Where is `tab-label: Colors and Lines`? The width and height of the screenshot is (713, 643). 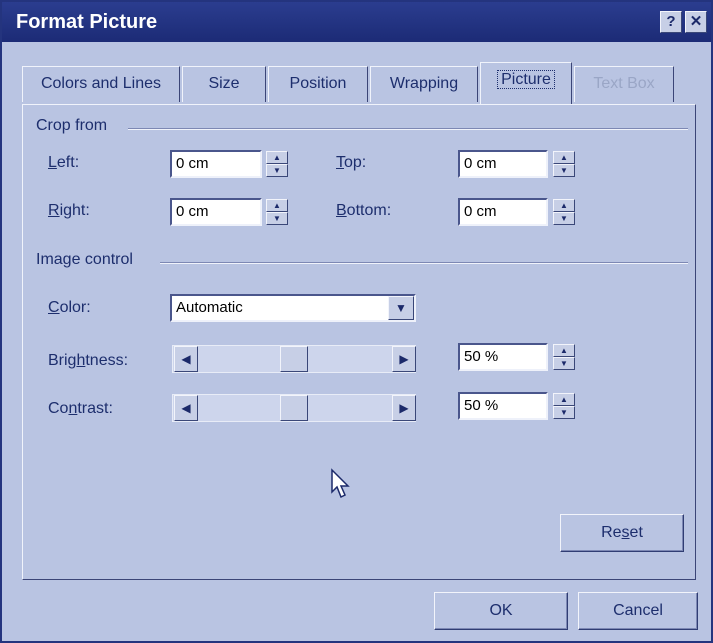 tab-label: Colors and Lines is located at coordinates (101, 83).